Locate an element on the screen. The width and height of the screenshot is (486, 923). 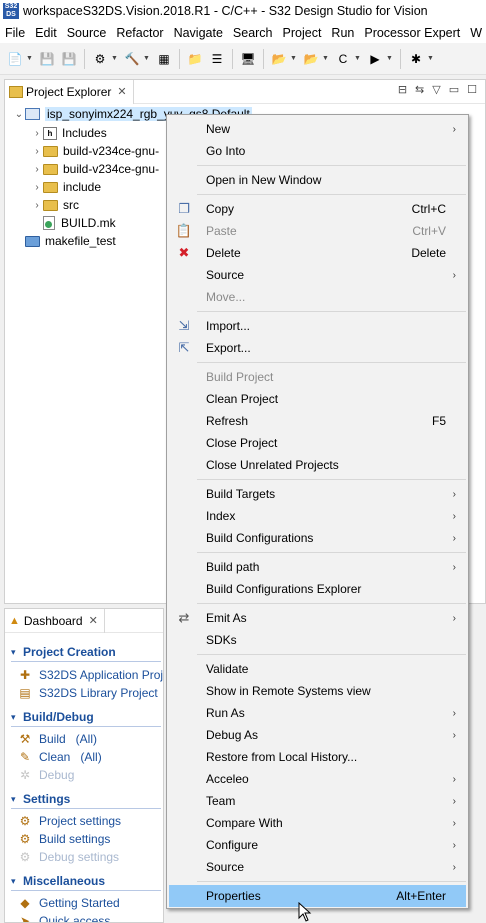
menu-item-clean-project: Clean Project is located at coordinates (317, 399).